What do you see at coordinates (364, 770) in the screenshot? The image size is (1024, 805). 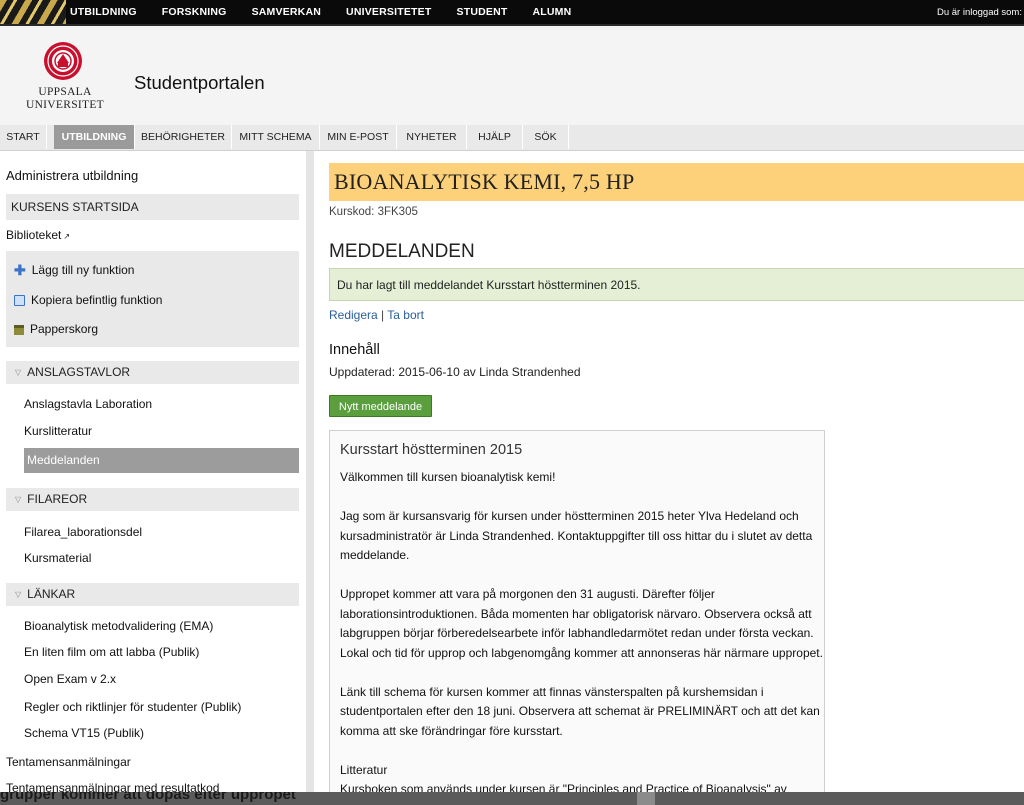 I see `message-line: Litteratur` at bounding box center [364, 770].